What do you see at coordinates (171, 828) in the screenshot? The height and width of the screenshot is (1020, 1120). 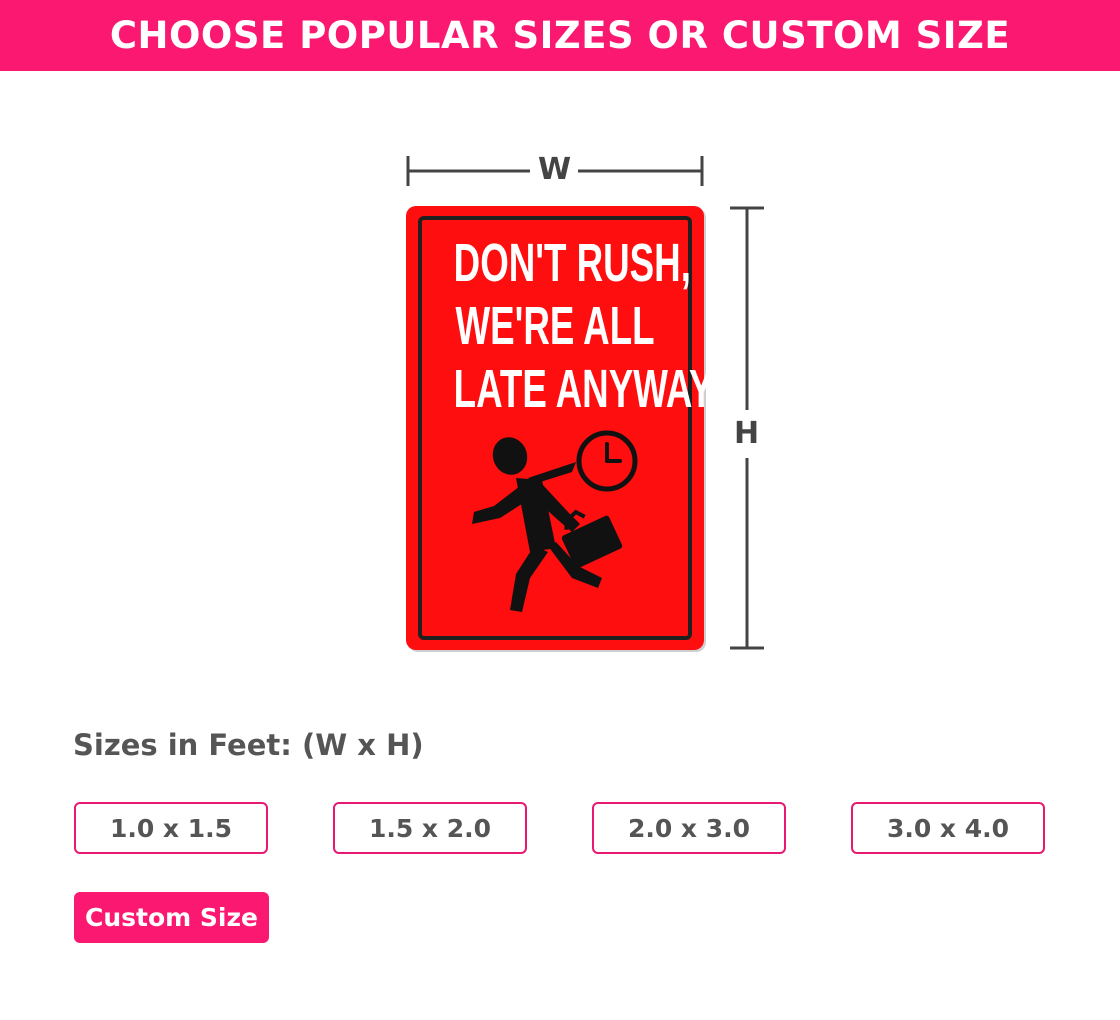 I see `size-option-1-0x1-5: 1.0 x 1.5` at bounding box center [171, 828].